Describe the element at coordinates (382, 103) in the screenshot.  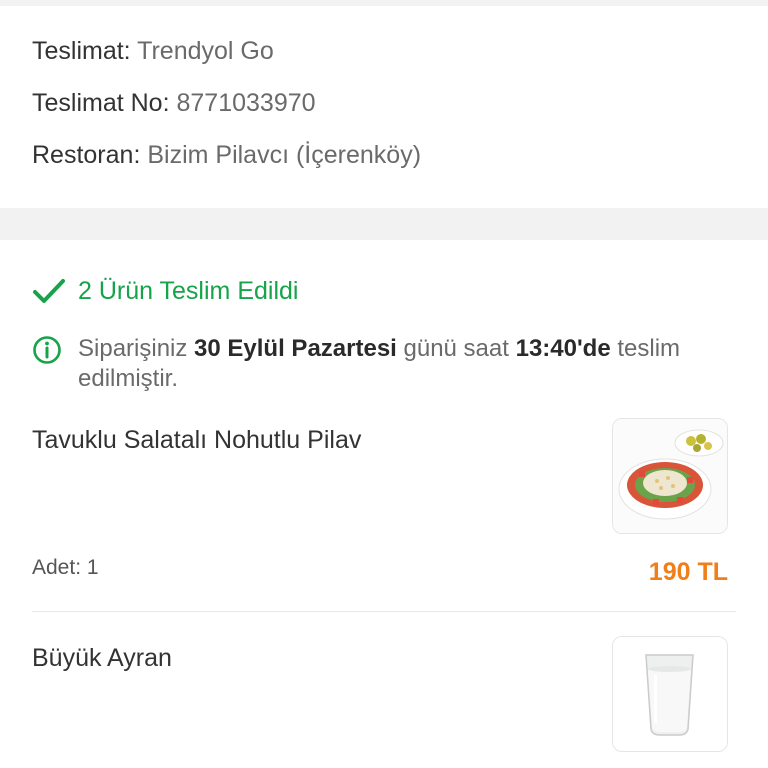
I see `delivery-number-row: Teslimat No: 8771033970` at that location.